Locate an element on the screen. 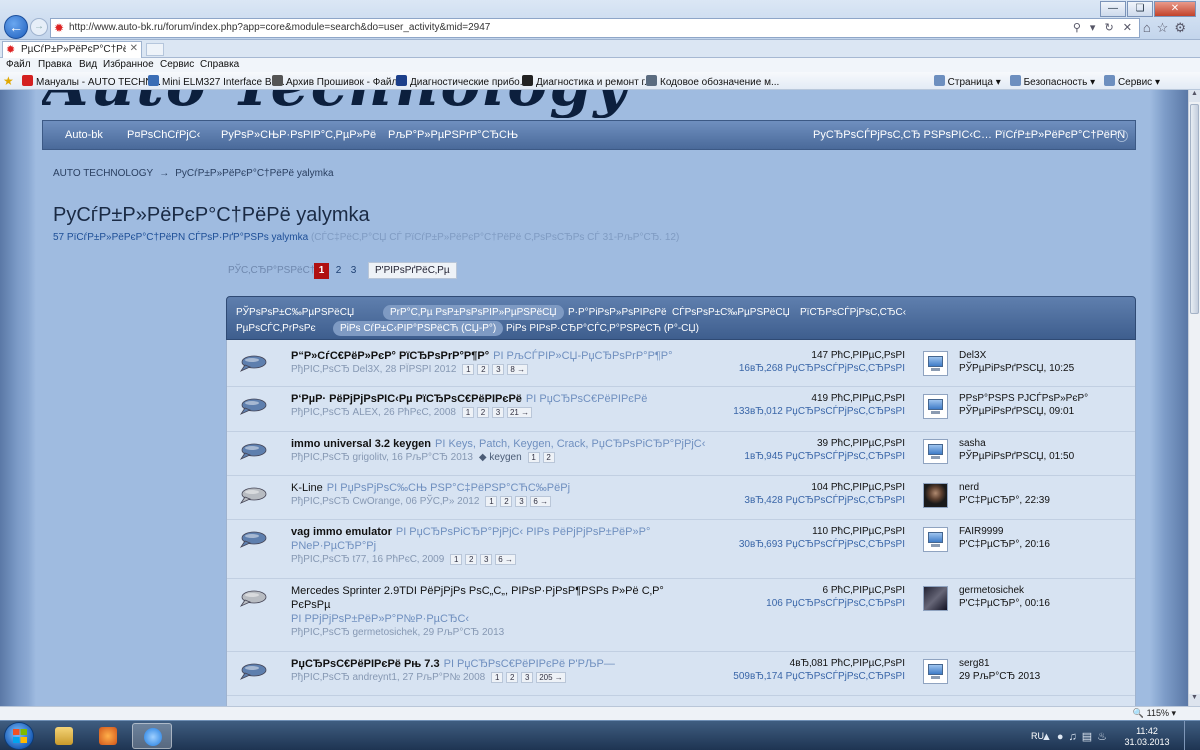 This screenshot has height=750, width=1200. menu-edit: Правка is located at coordinates (55, 64).